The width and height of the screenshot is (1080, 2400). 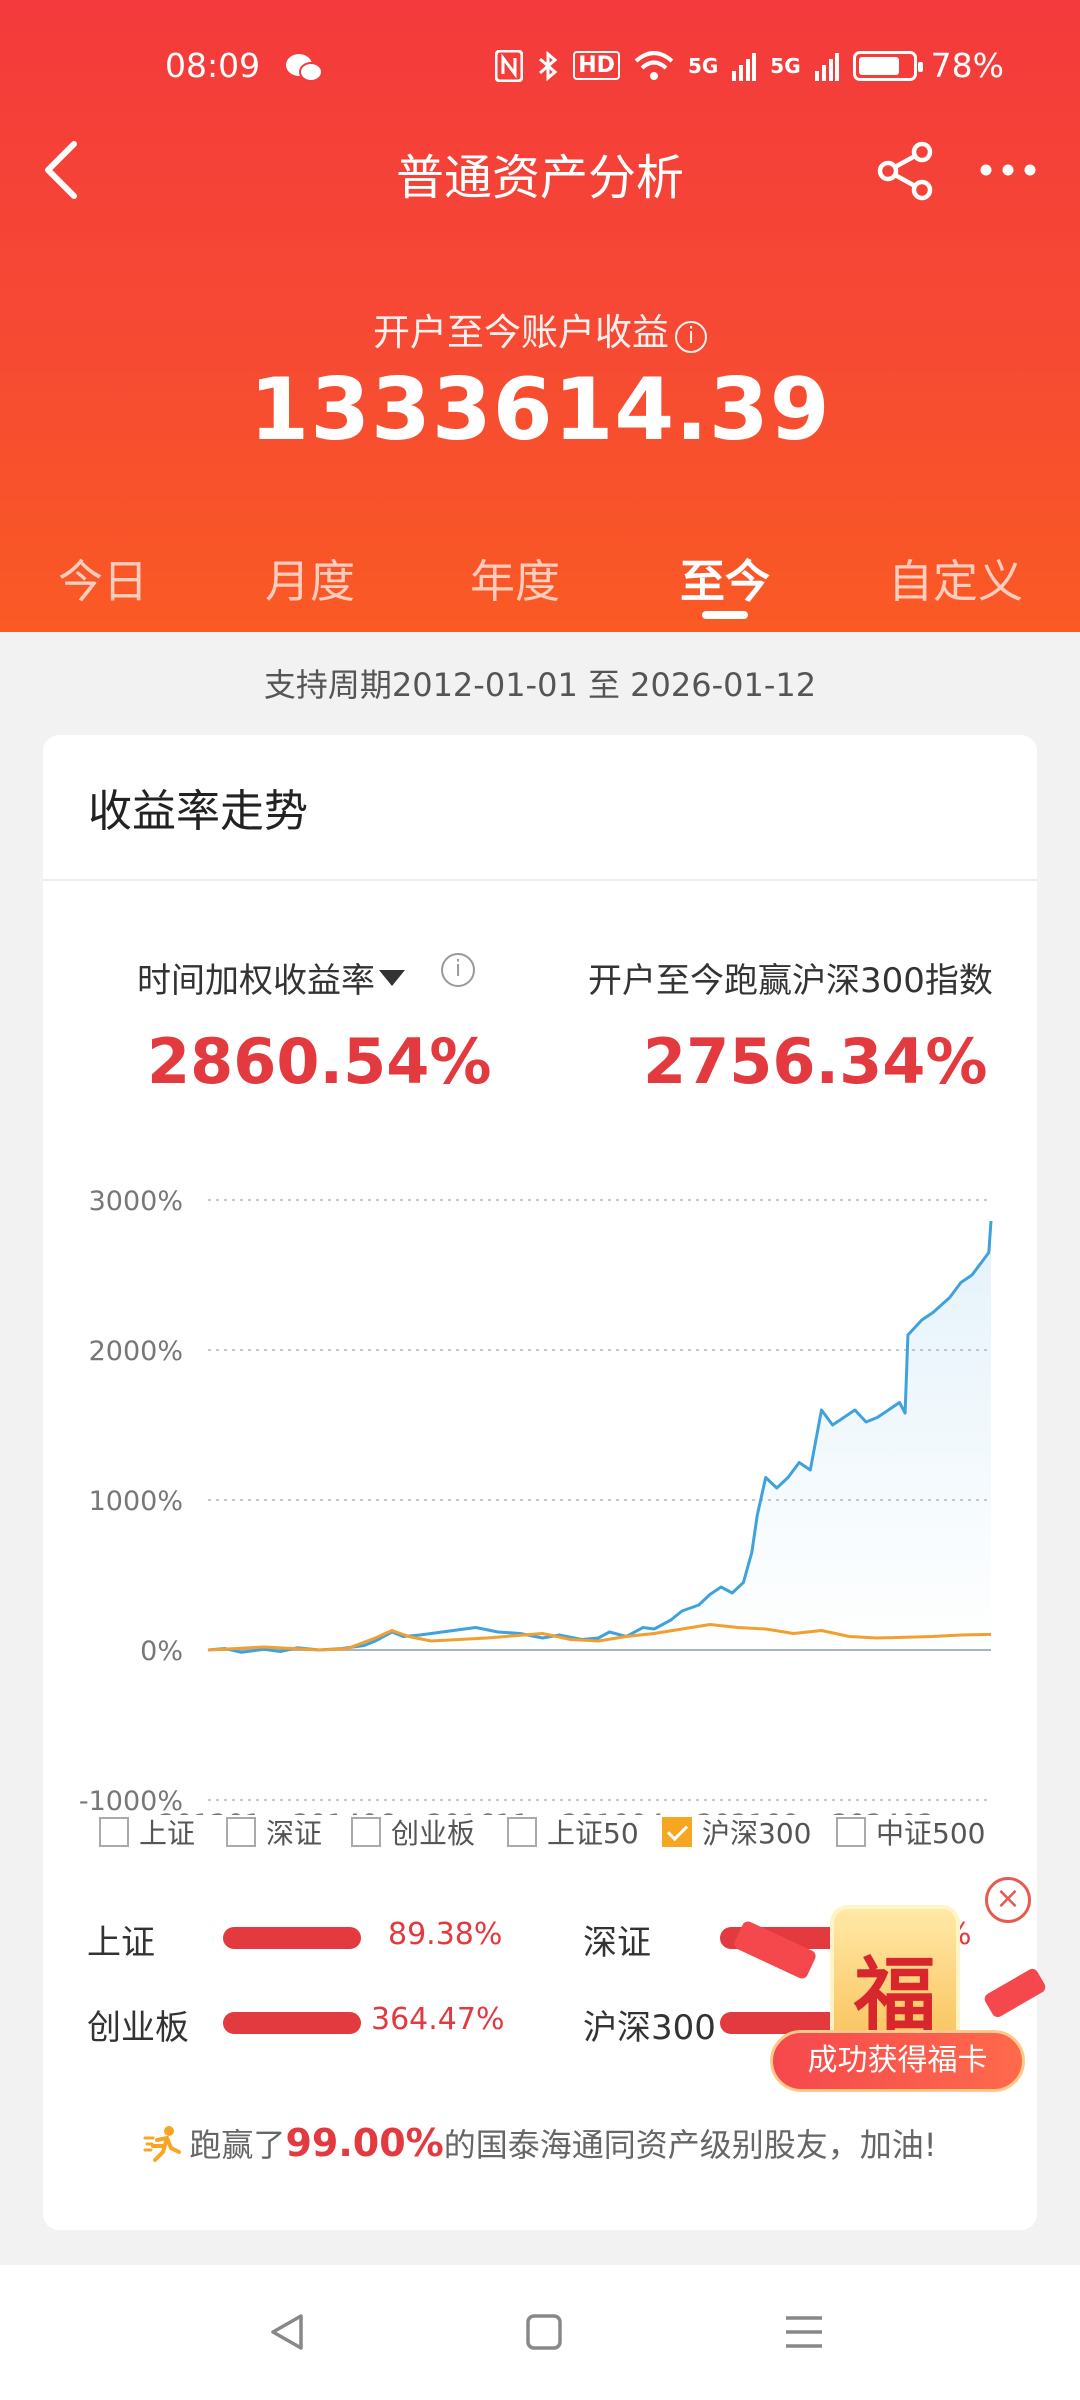 I want to click on legend-label: 创业板, so click(x=433, y=1833).